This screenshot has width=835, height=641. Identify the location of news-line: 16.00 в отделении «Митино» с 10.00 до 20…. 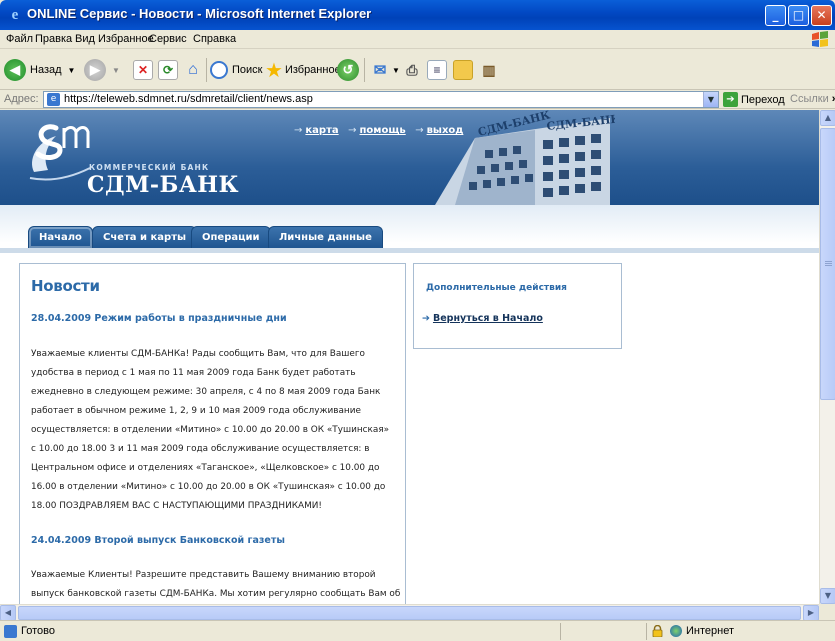
(208, 487).